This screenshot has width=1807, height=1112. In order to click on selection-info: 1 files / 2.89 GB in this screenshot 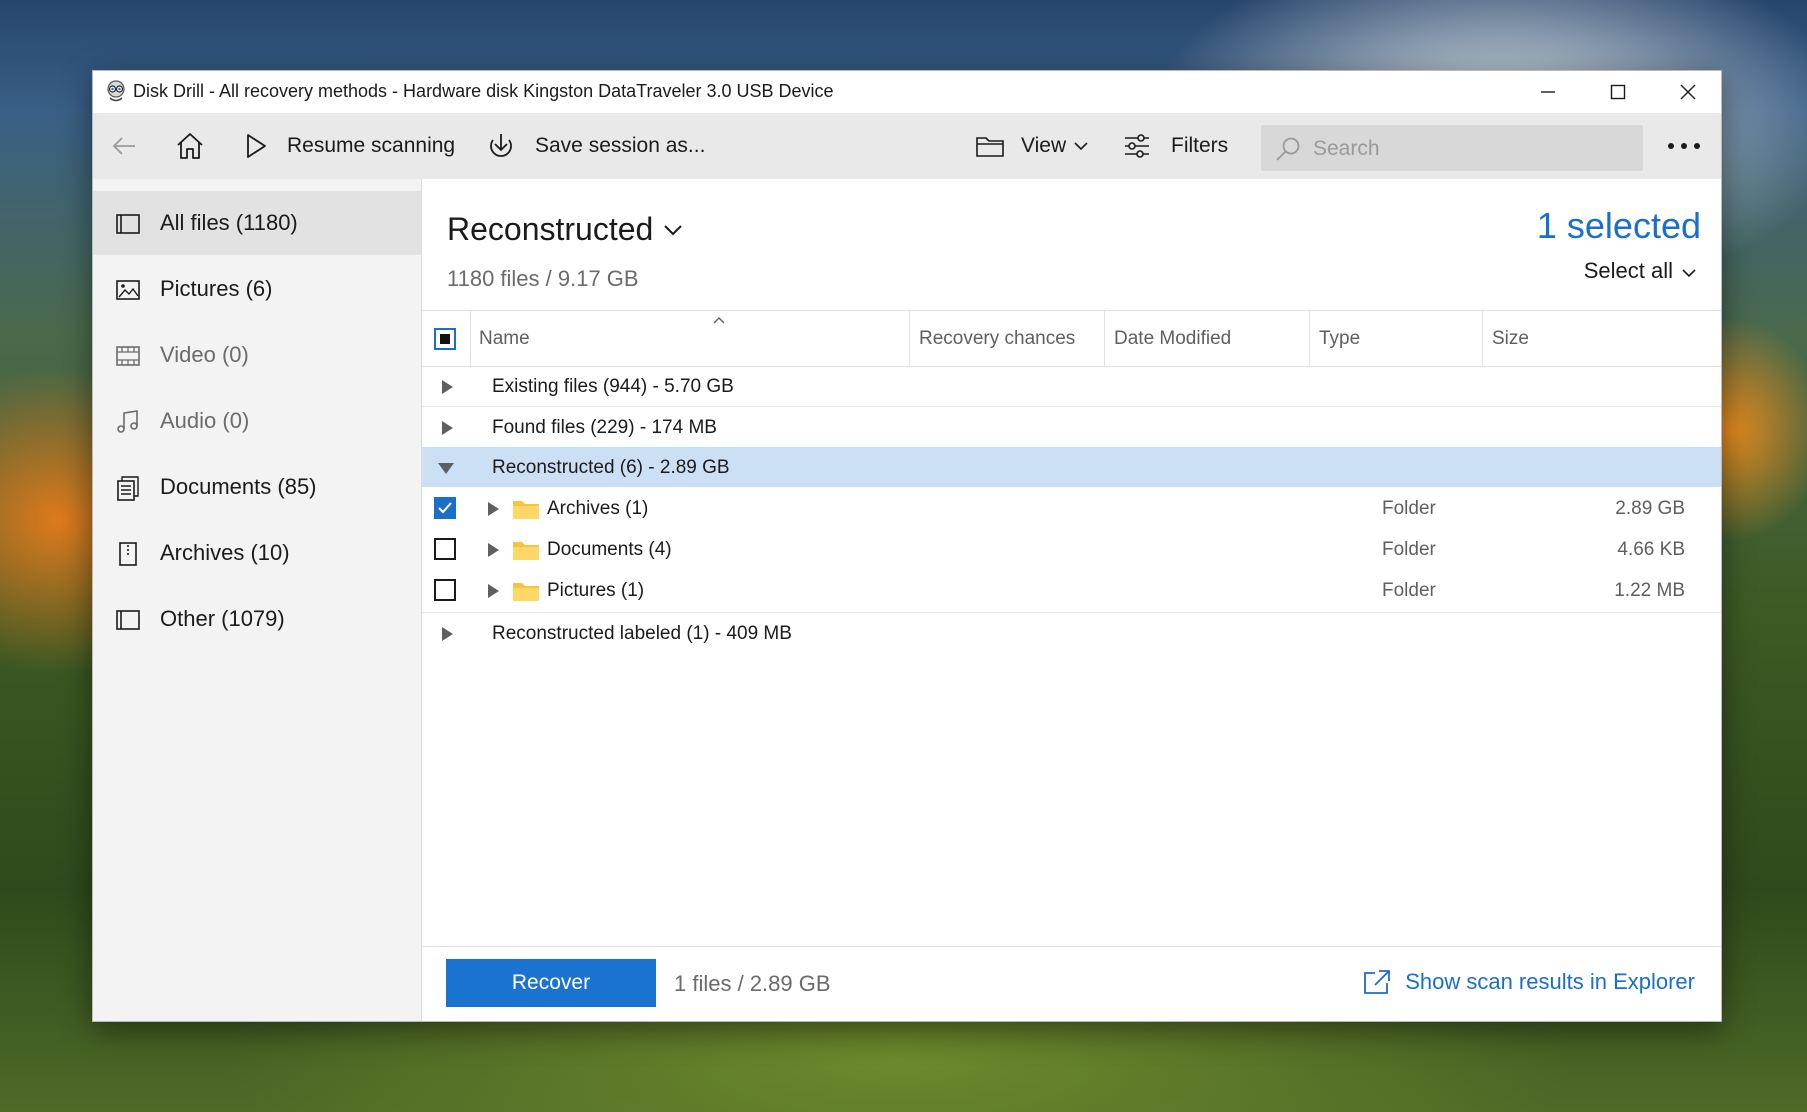, I will do `click(752, 983)`.